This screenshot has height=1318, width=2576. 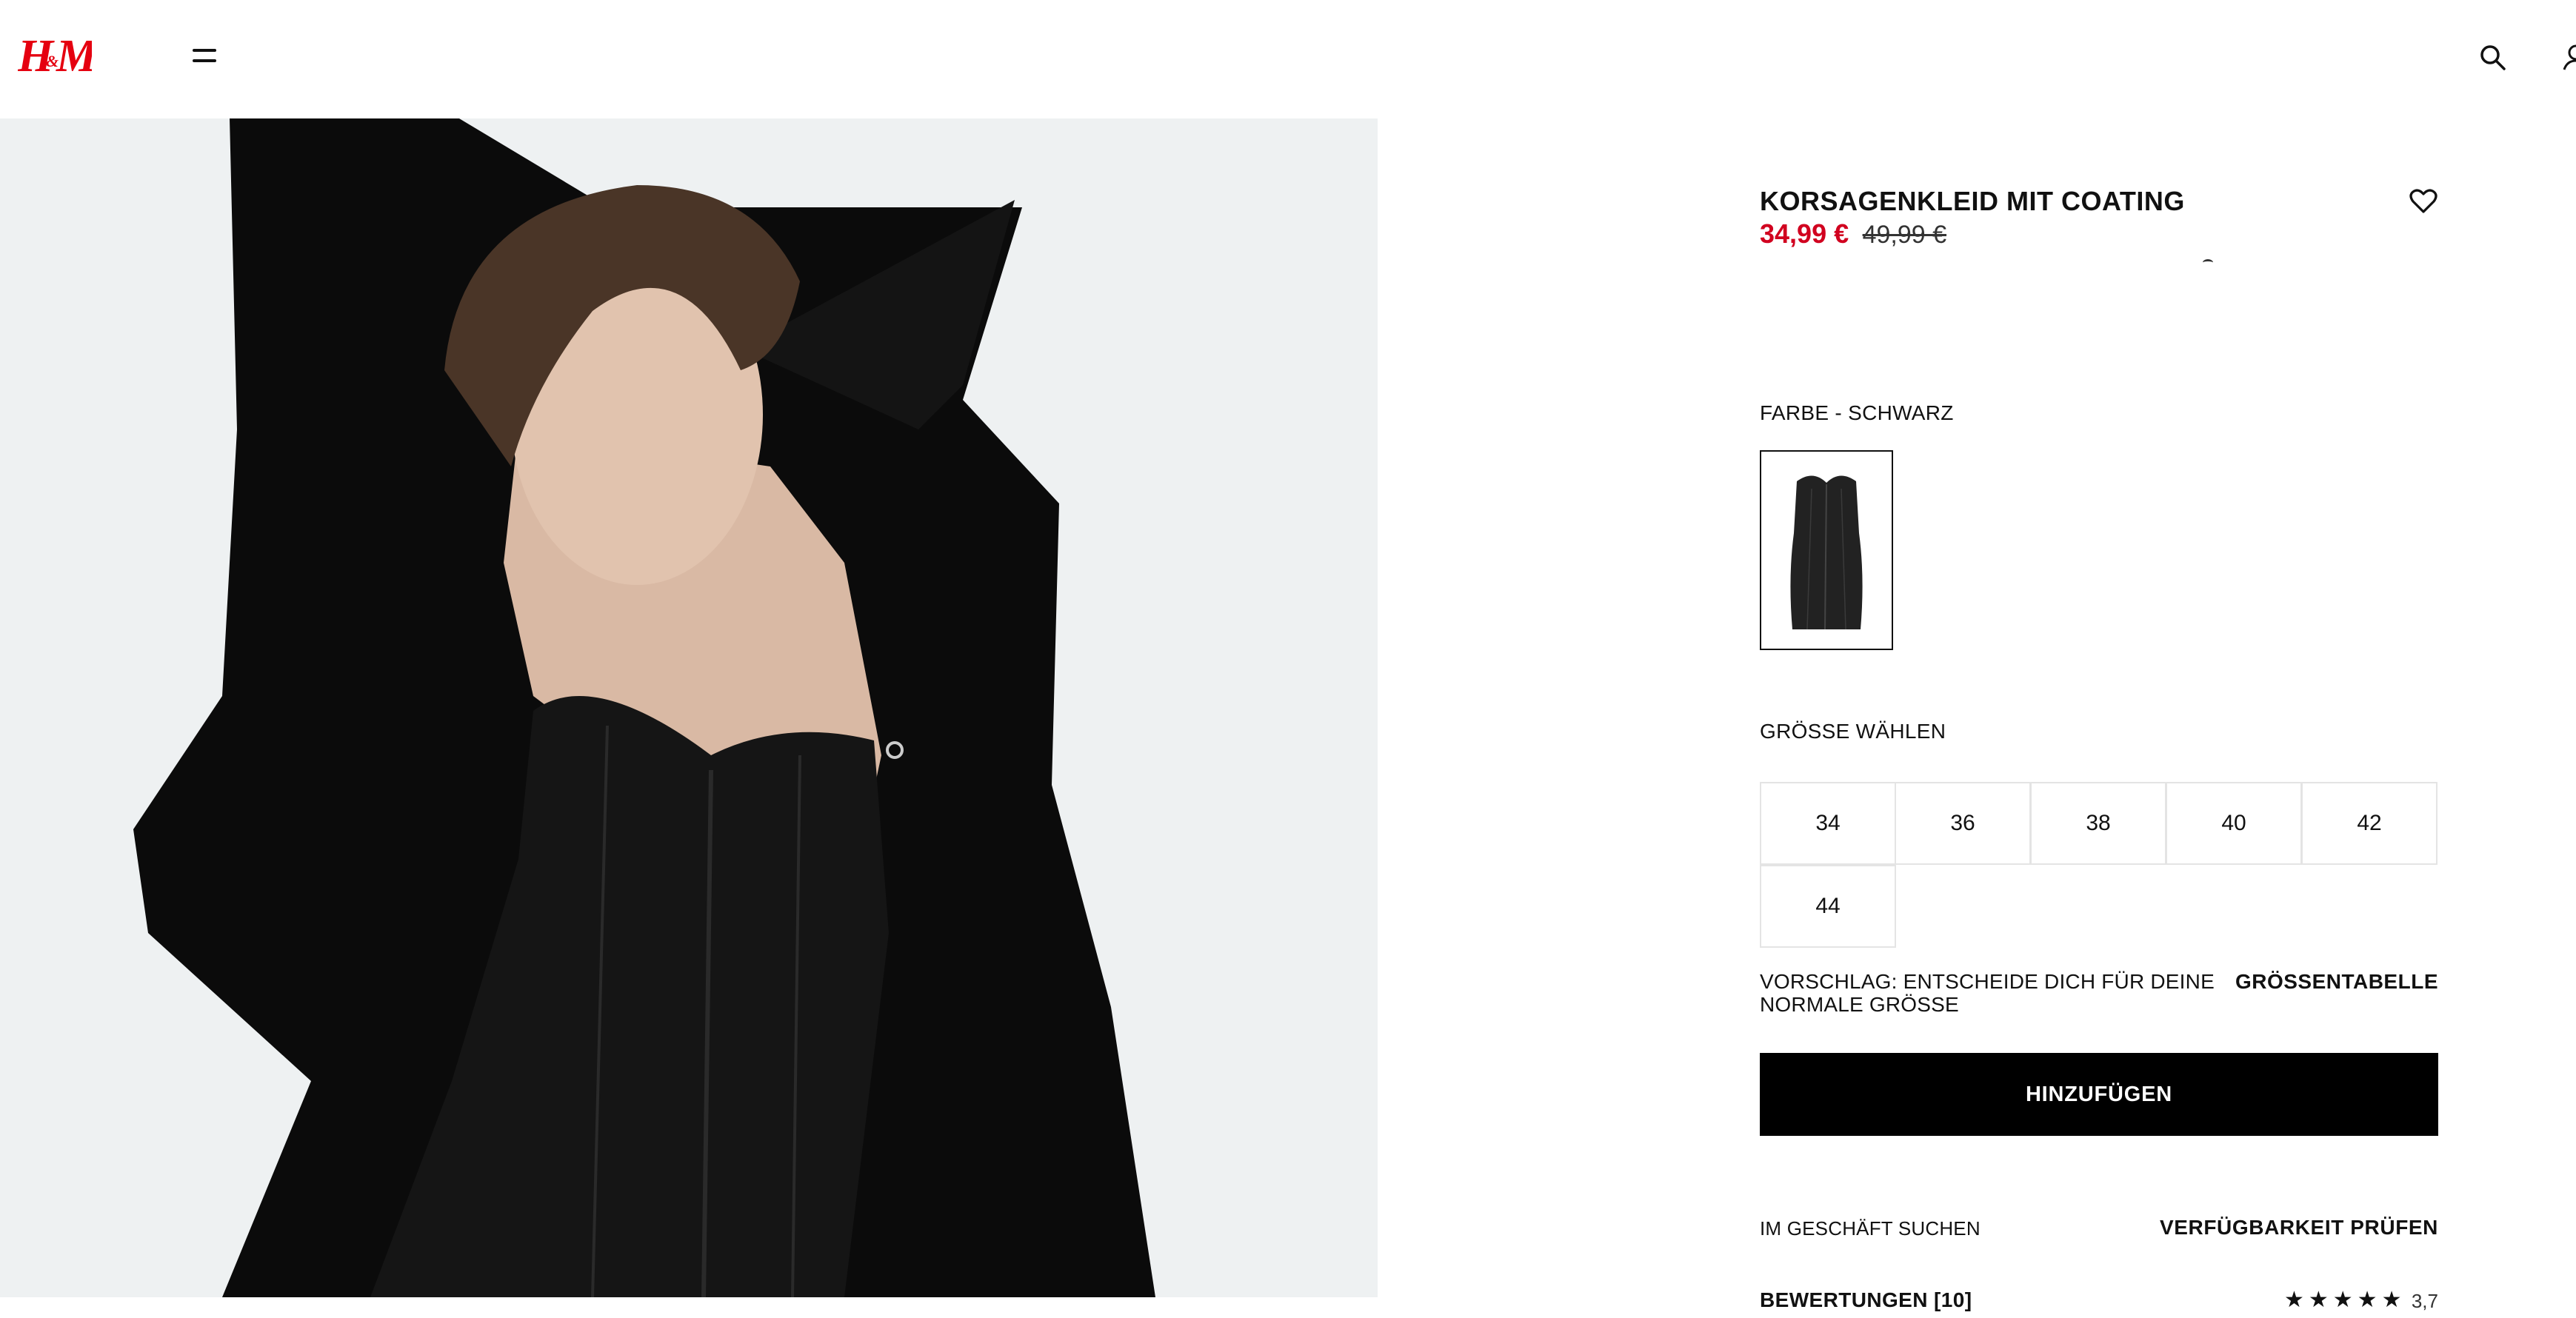 I want to click on title-row: KORSAGENKLEID MIT COATING, so click(x=2099, y=201).